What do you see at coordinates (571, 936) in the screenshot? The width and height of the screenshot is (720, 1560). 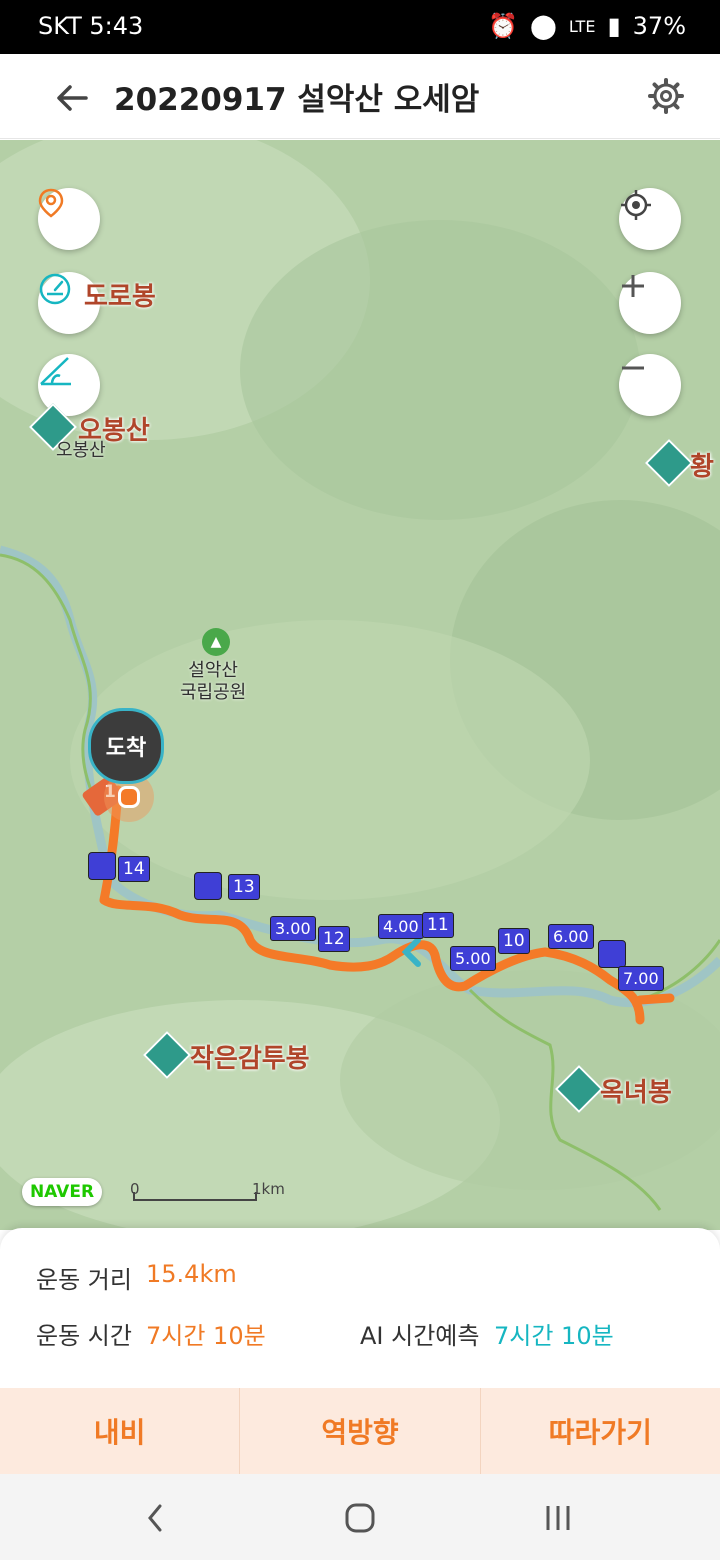 I see `track-marker-6: 6.00` at bounding box center [571, 936].